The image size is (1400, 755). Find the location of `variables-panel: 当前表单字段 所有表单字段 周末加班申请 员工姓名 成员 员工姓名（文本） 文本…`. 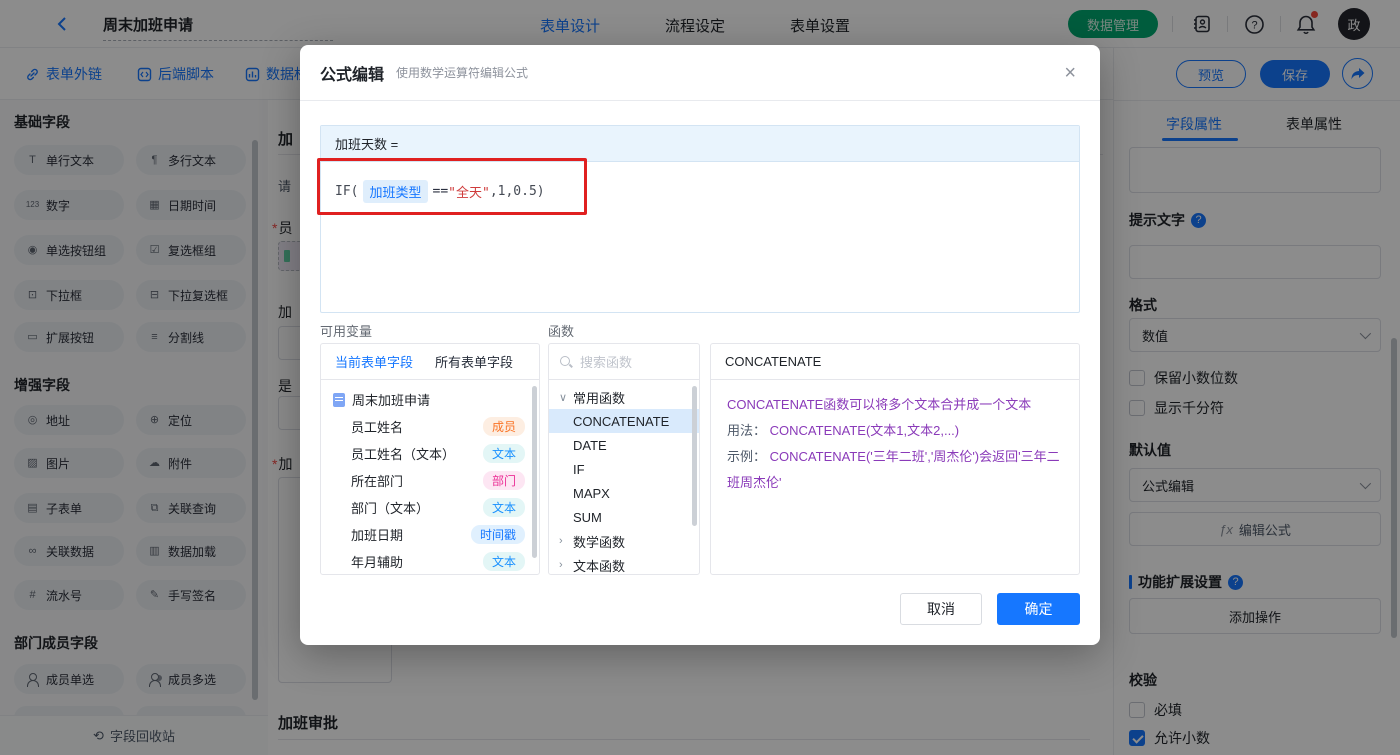

variables-panel: 当前表单字段 所有表单字段 周末加班申请 员工姓名 成员 员工姓名（文本） 文本… is located at coordinates (430, 459).